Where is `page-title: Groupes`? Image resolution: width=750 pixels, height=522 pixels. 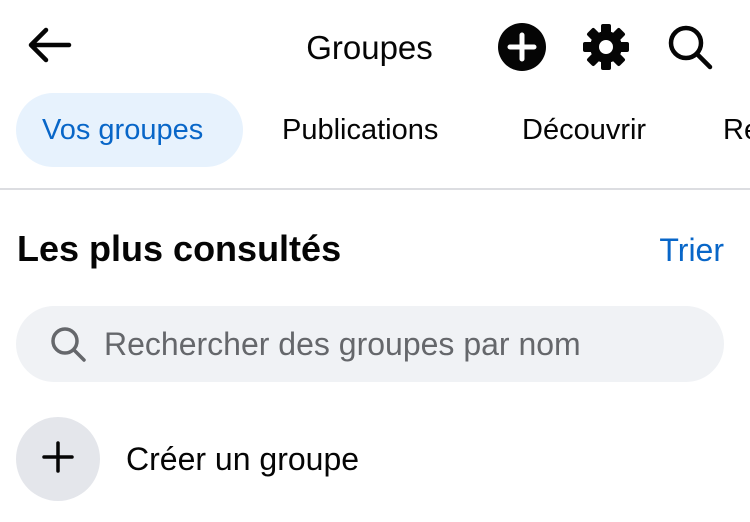
page-title: Groupes is located at coordinates (369, 47).